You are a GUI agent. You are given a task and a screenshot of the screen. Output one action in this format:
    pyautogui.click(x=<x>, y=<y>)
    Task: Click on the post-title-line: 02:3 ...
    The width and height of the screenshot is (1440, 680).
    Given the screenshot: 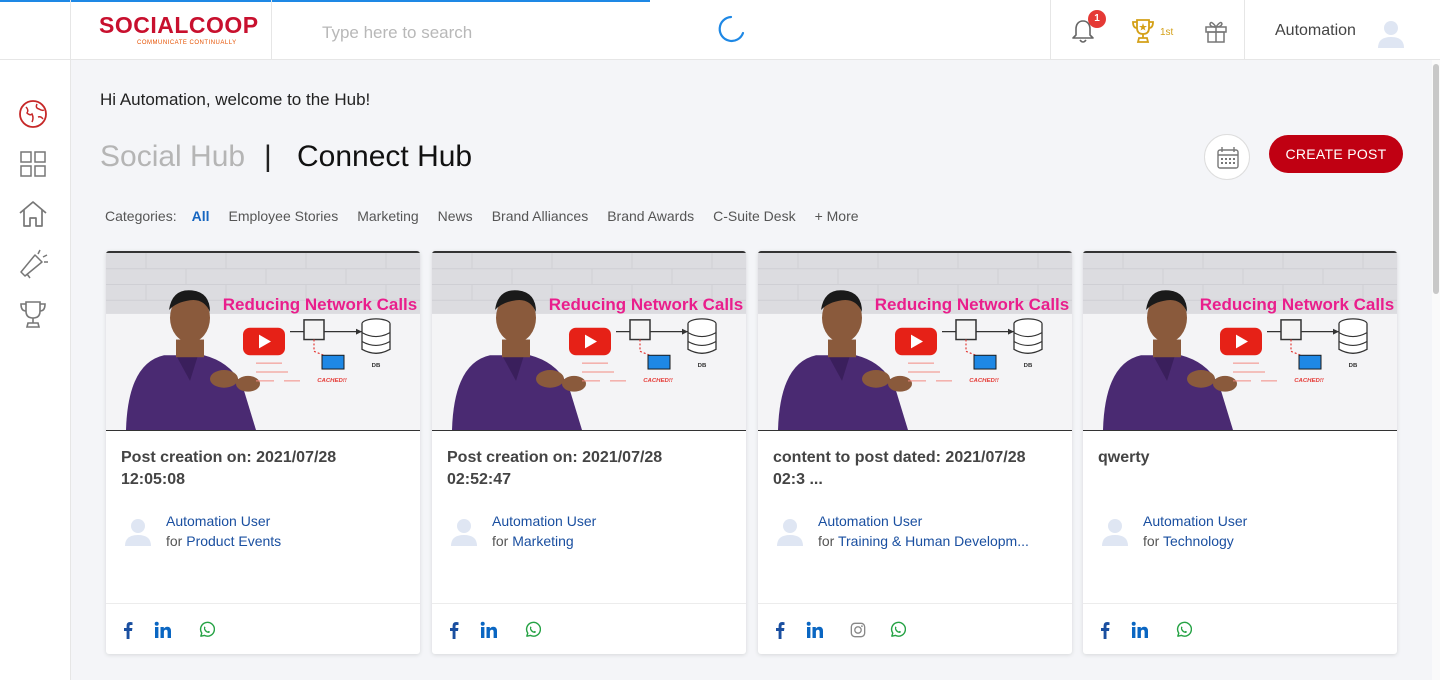 What is the action you would take?
    pyautogui.click(x=798, y=479)
    